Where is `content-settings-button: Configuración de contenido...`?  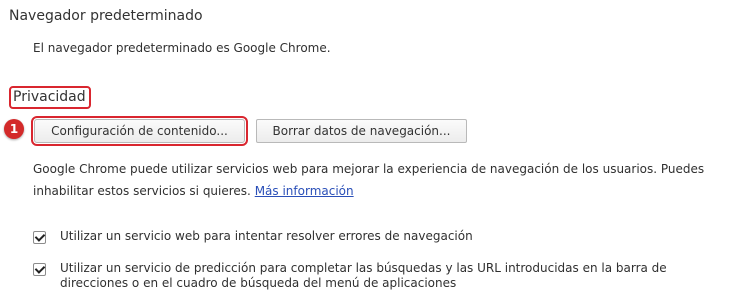 content-settings-button: Configuración de contenido... is located at coordinates (139, 131).